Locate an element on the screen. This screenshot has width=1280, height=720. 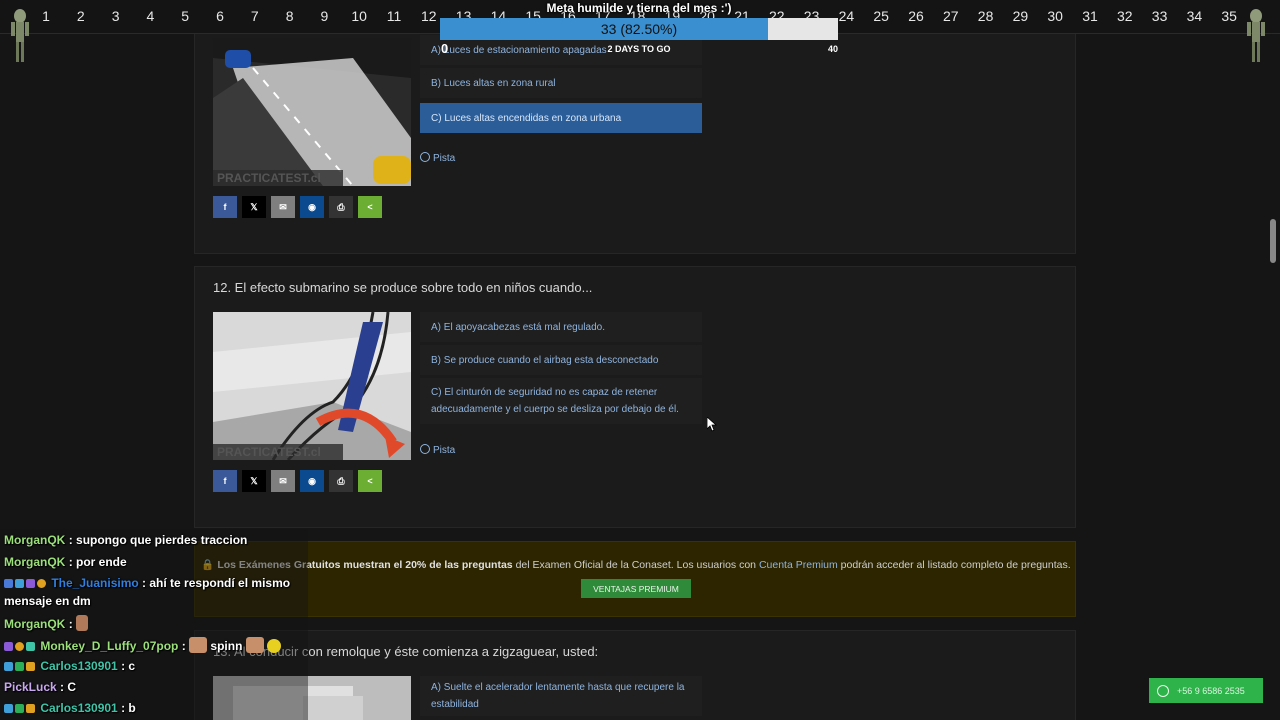
number-item: 27 is located at coordinates (951, 16).